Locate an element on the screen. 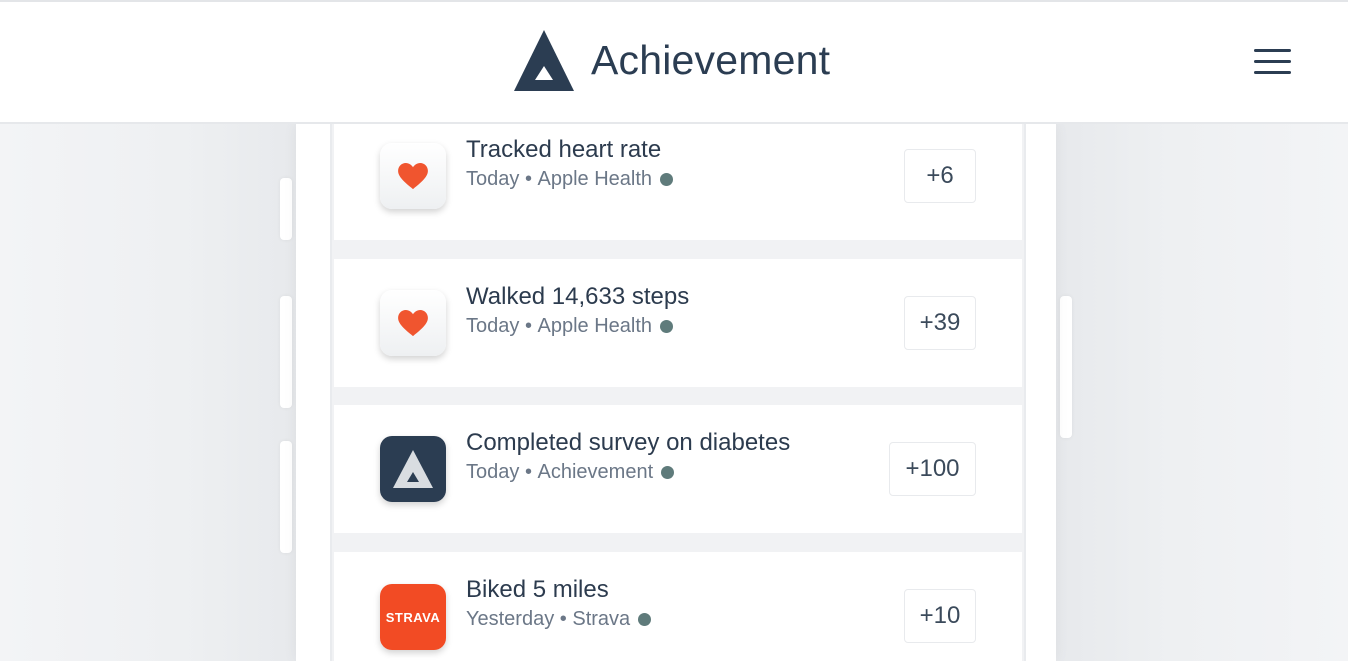 The width and height of the screenshot is (1348, 661). brand-logo: Achievement is located at coordinates (672, 60).